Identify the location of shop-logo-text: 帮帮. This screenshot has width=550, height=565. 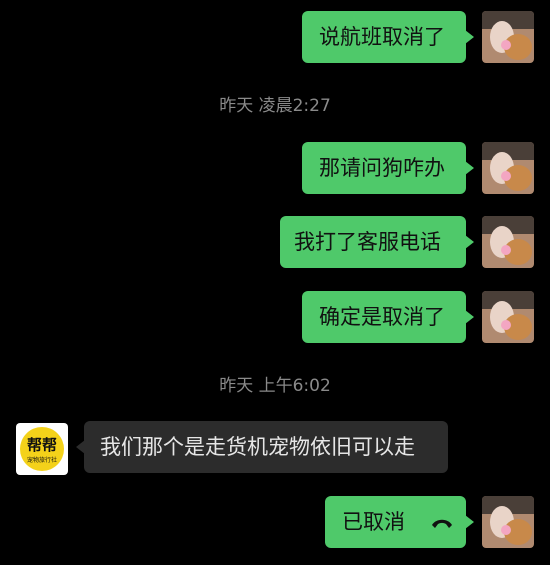
(41, 445).